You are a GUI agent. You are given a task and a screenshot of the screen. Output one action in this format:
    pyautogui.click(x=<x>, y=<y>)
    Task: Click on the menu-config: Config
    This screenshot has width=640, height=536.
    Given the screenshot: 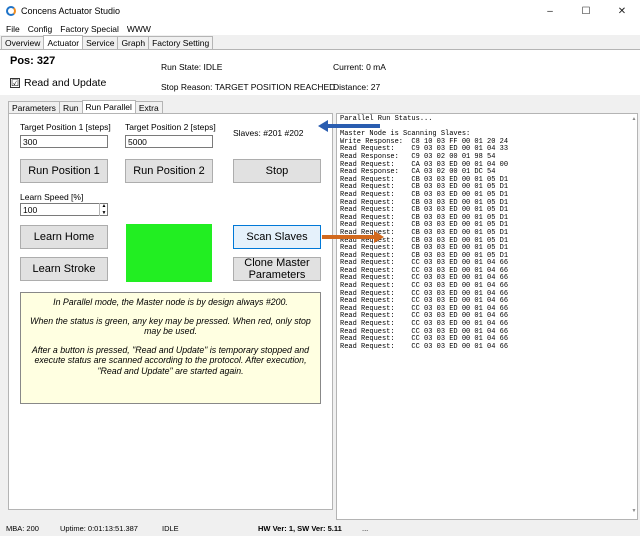 What is the action you would take?
    pyautogui.click(x=40, y=29)
    